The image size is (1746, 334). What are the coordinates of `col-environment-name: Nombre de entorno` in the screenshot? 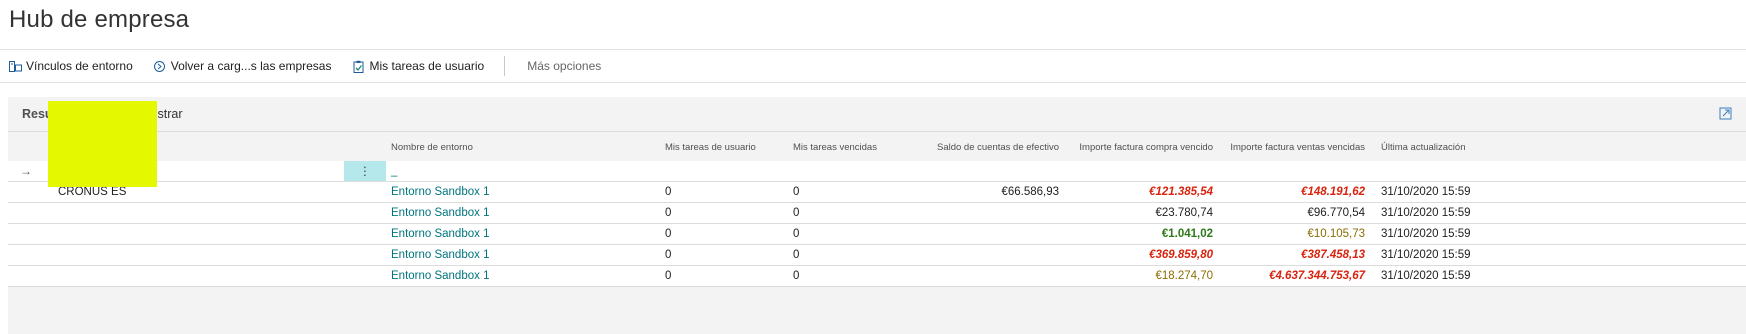 It's located at (521, 147).